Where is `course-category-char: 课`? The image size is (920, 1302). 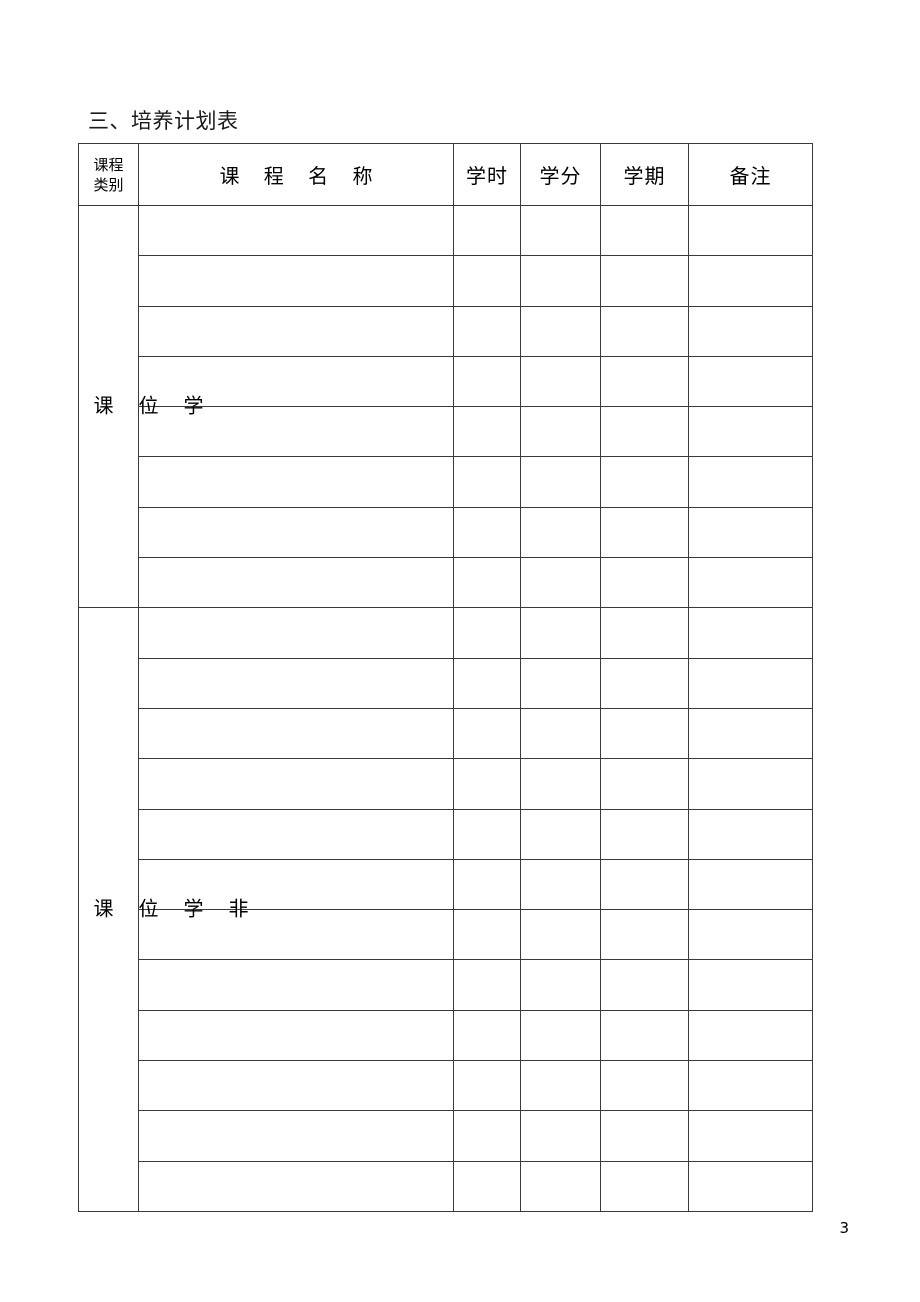 course-category-char: 课 is located at coordinates (102, 907).